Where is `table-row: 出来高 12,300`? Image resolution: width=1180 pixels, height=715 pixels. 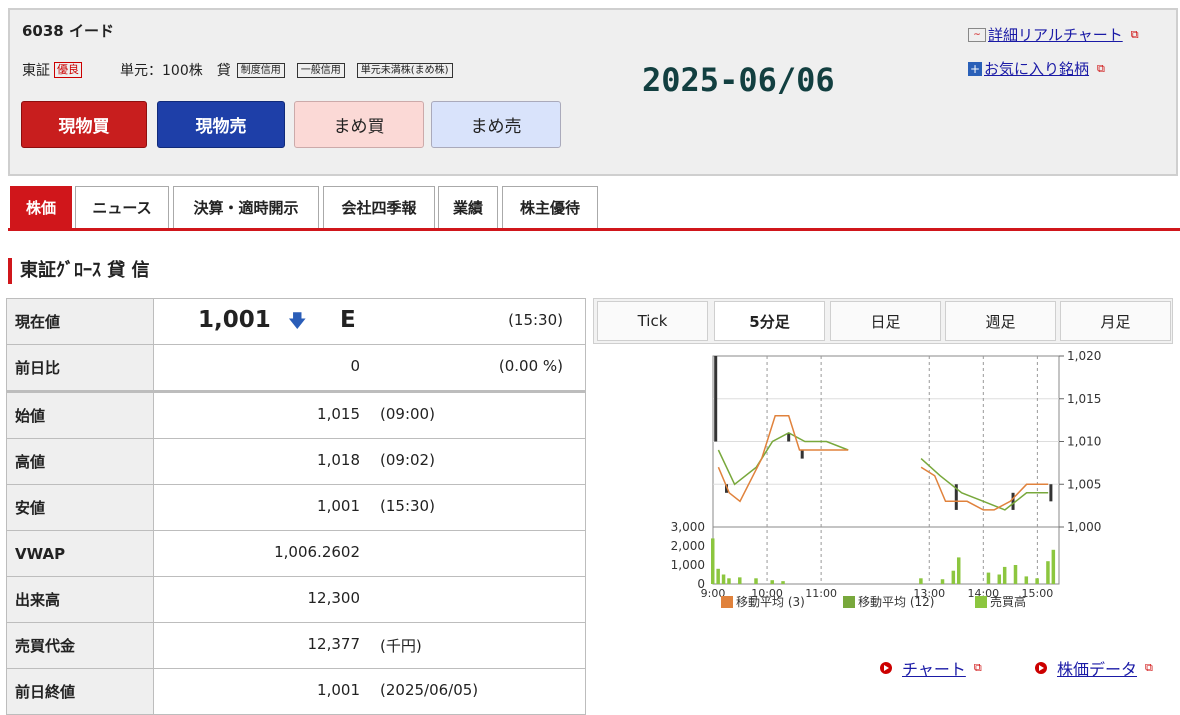
table-row: 出来高 12,300 is located at coordinates (296, 599).